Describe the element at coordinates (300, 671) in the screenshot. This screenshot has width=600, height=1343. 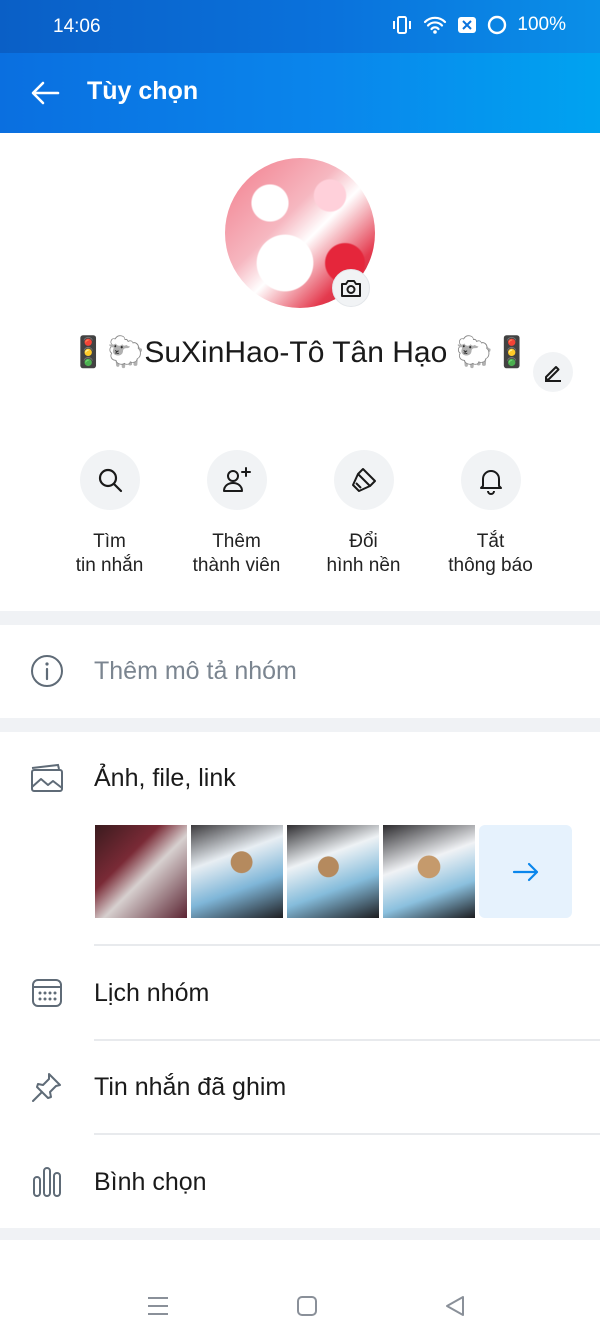
I see `add-description-row: Thêm mô tả nhóm` at that location.